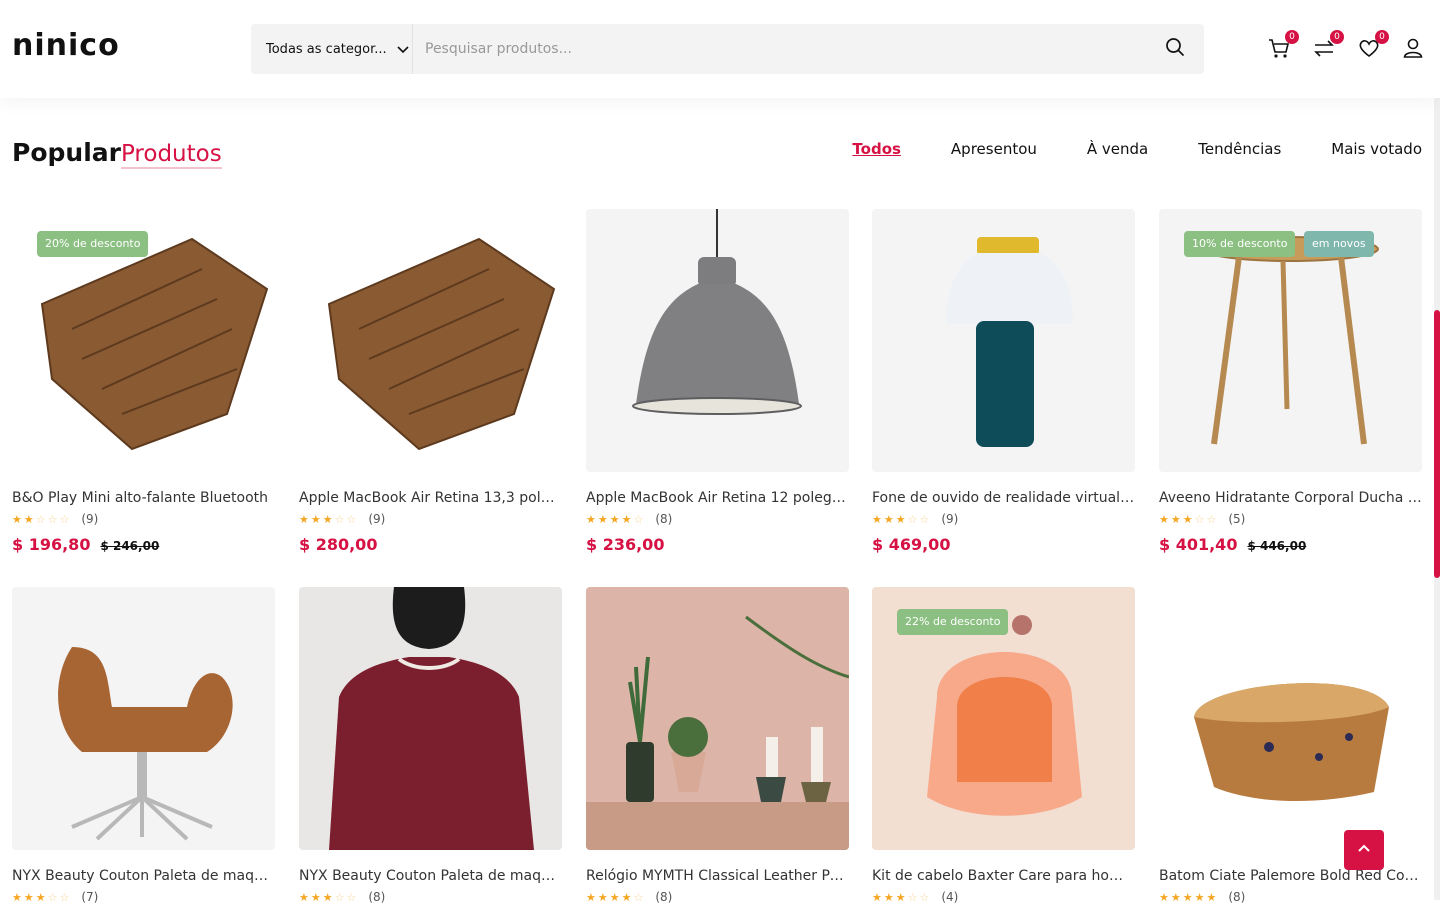  I want to click on cart-count-badge: 0, so click(1292, 37).